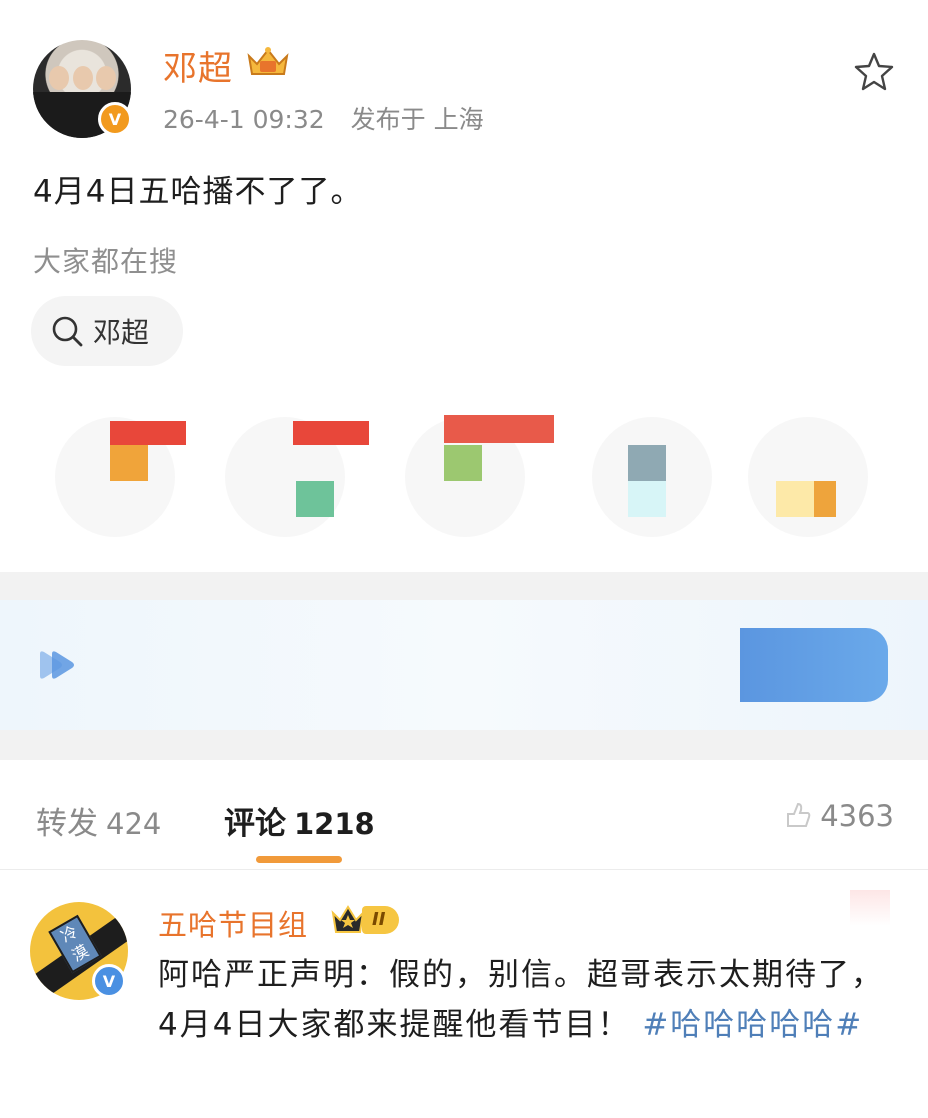 The height and width of the screenshot is (1118, 928). Describe the element at coordinates (381, 920) in the screenshot. I see `fan-level-label: II` at that location.